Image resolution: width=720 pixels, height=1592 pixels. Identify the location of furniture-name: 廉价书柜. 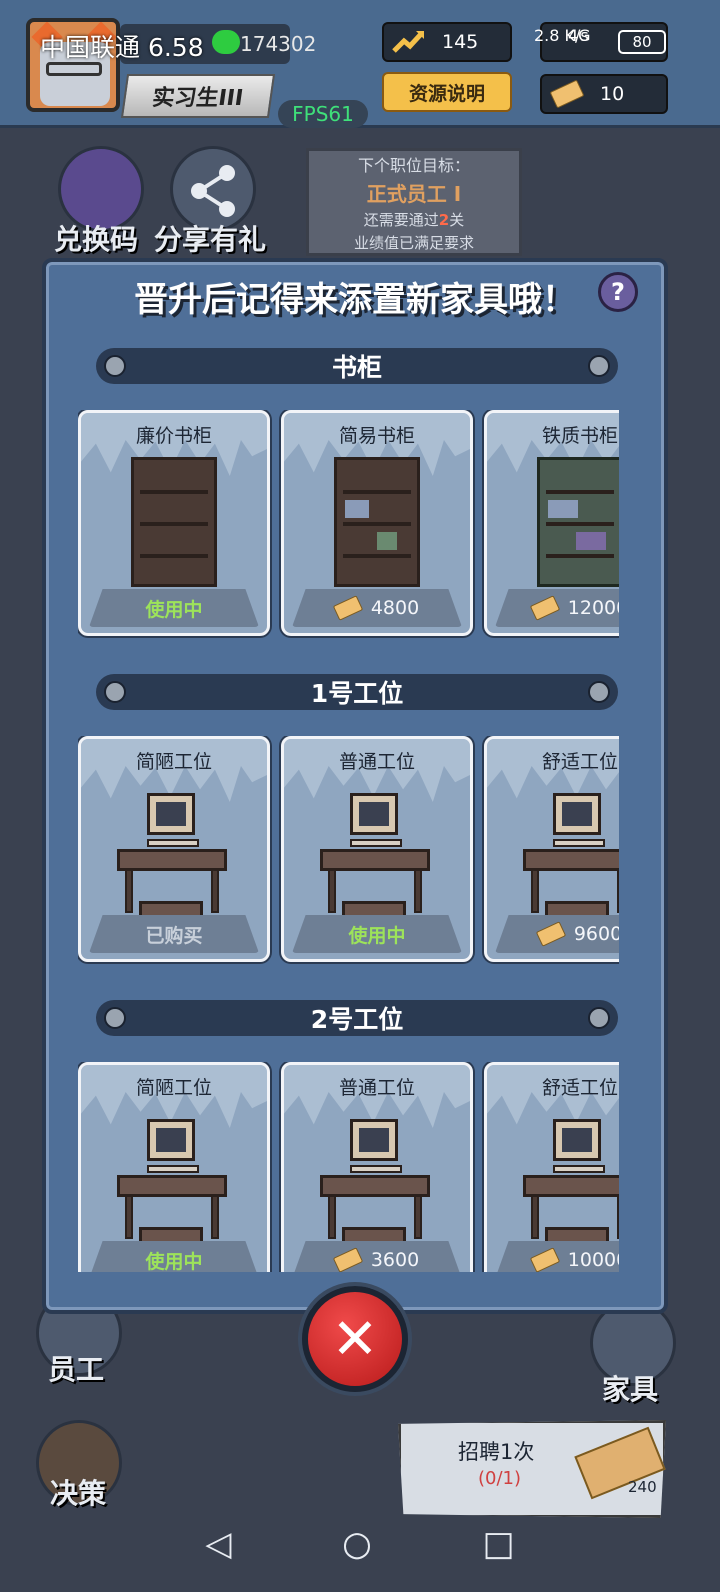
(173, 436).